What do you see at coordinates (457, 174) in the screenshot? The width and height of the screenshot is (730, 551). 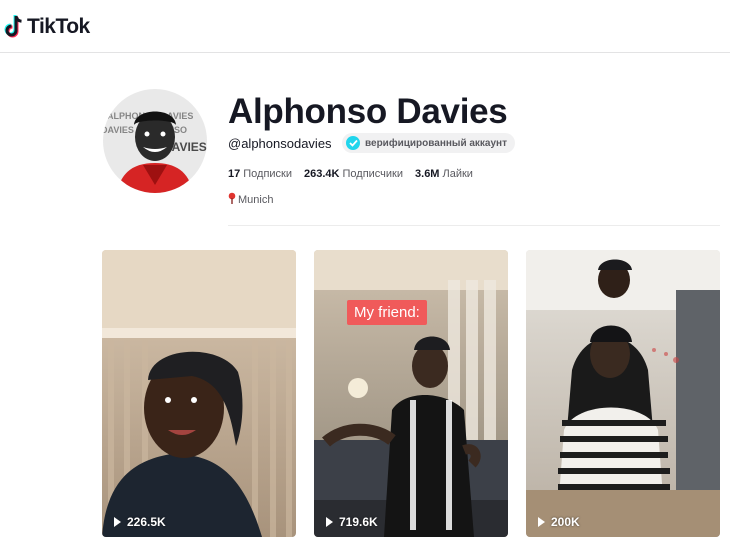 I see `stat-label: Лайки` at bounding box center [457, 174].